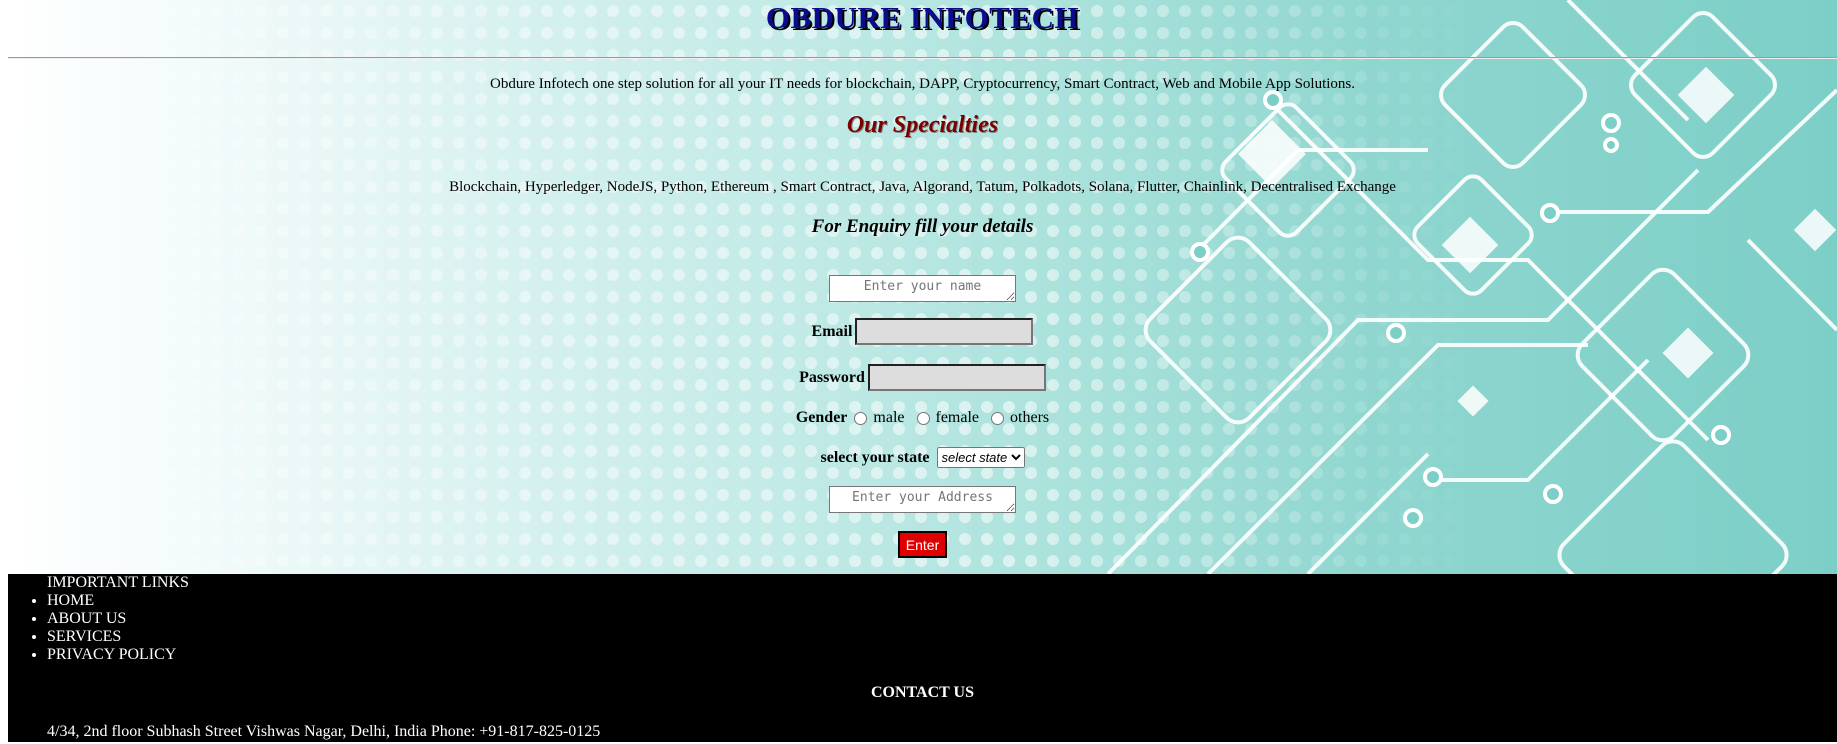 The height and width of the screenshot is (744, 1837). Describe the element at coordinates (821, 417) in the screenshot. I see `gender-label: Gender` at that location.